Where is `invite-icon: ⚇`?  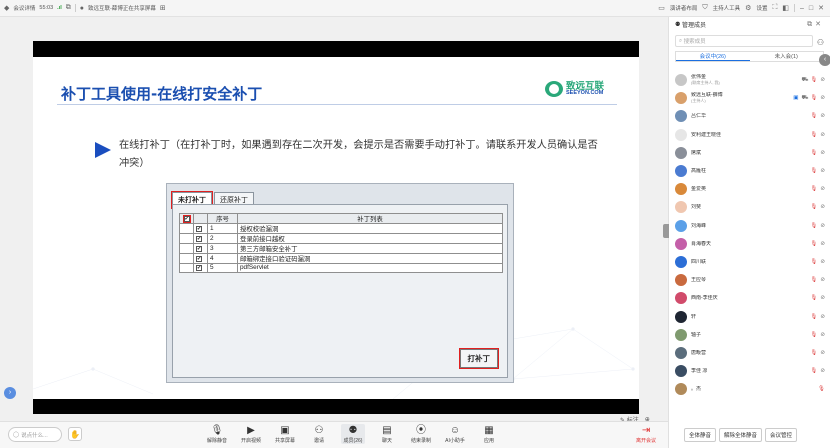
invite-icon: ⚇ is located at coordinates (319, 430).